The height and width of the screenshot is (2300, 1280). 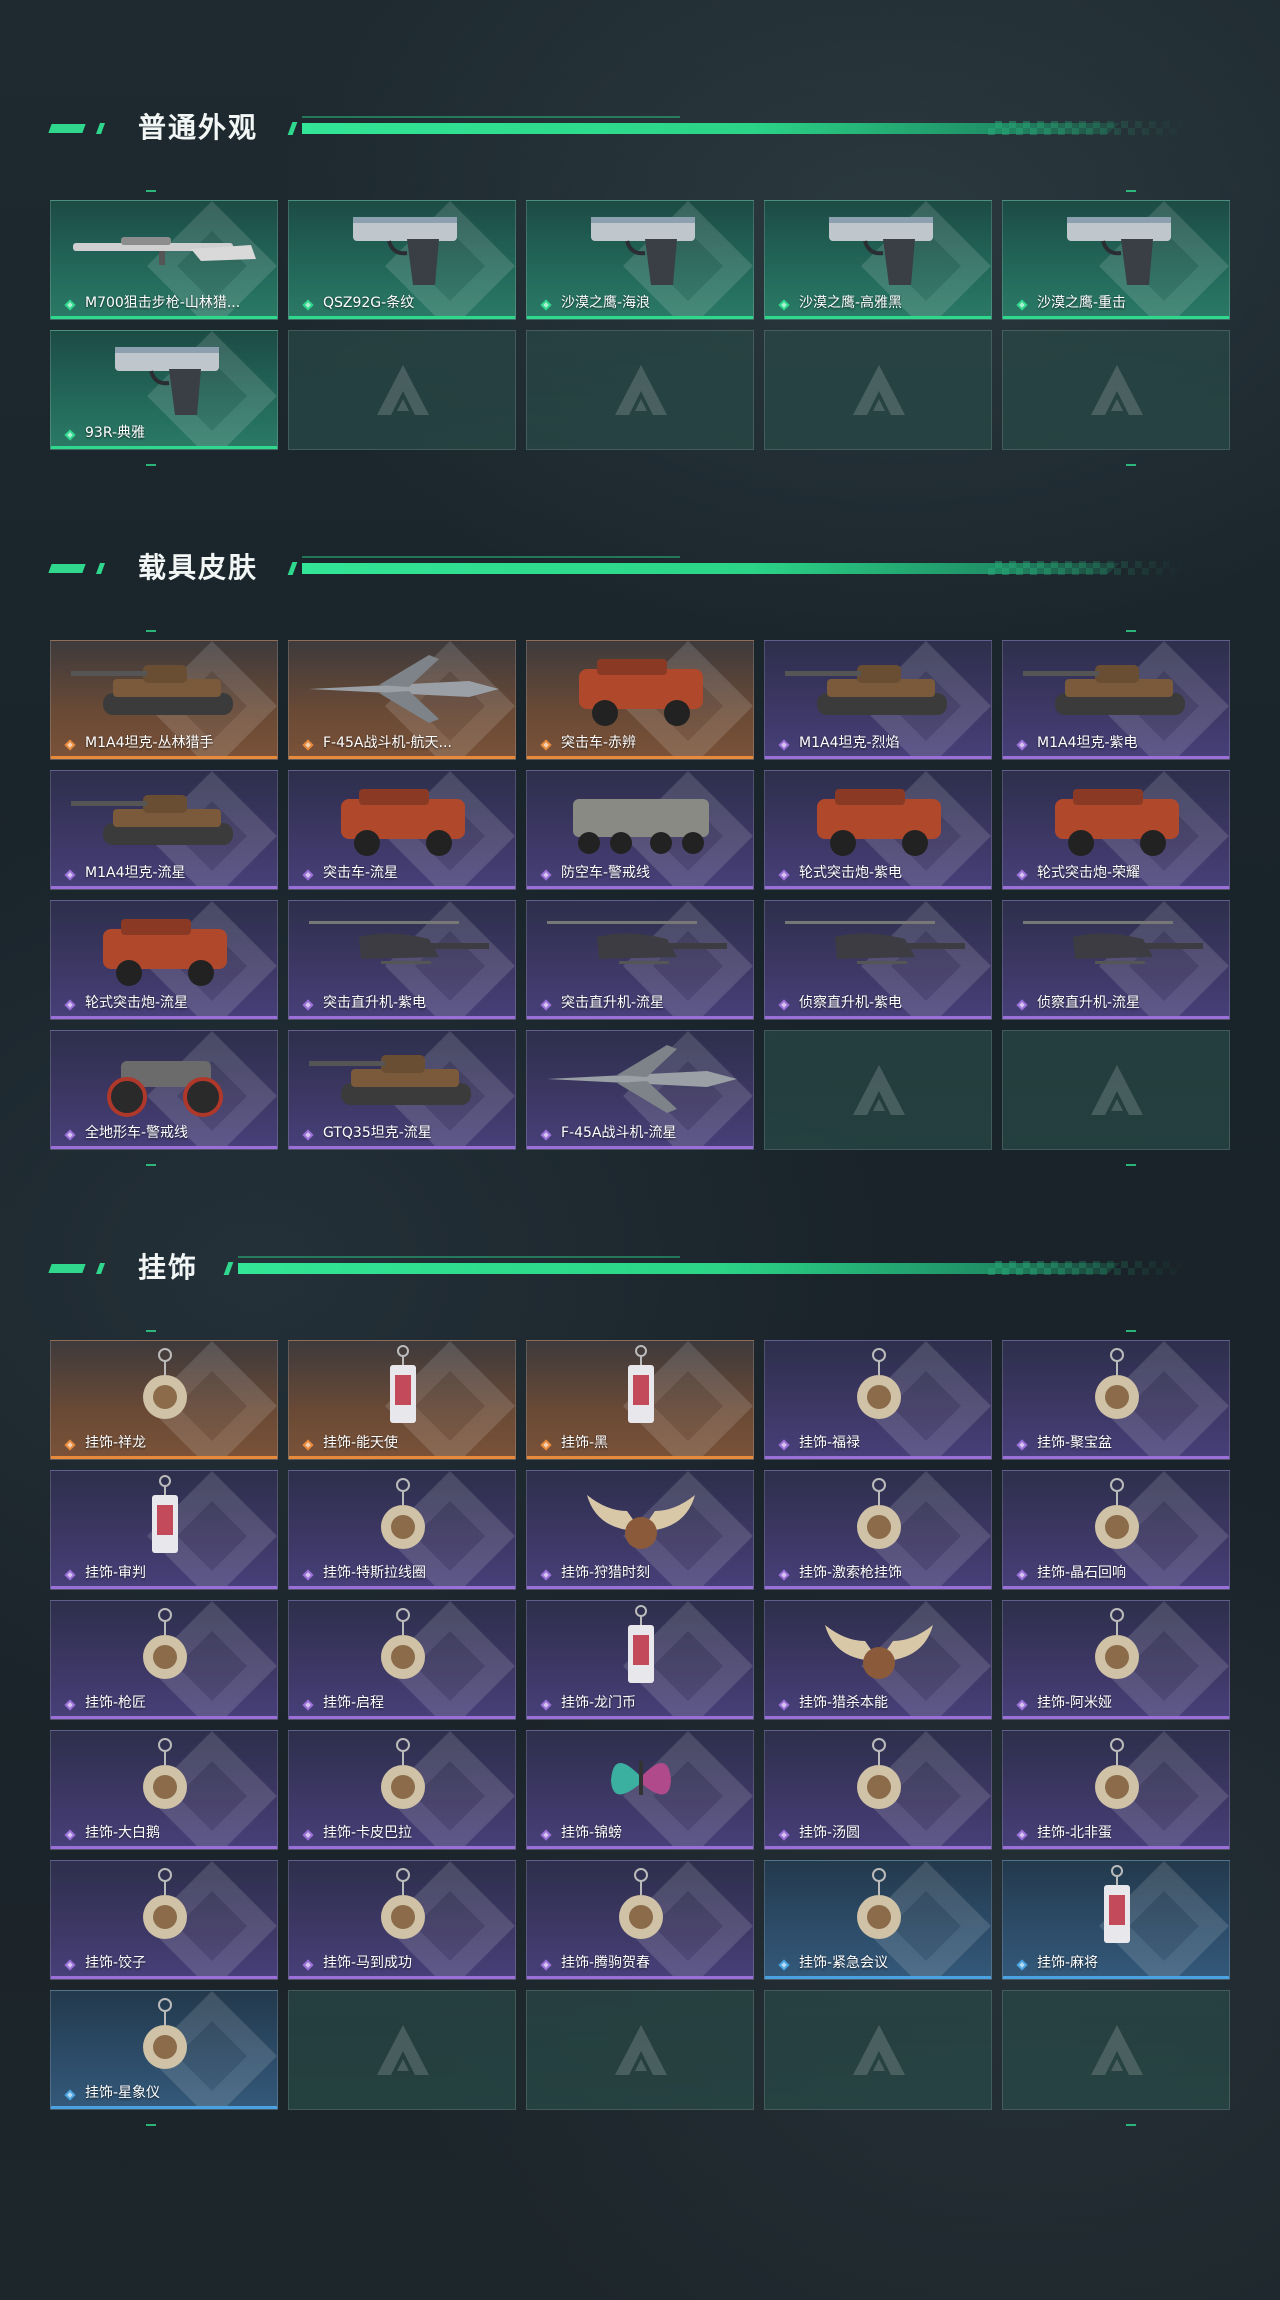 What do you see at coordinates (164, 960) in the screenshot?
I see `item-card: 轮式突击炮-流星` at bounding box center [164, 960].